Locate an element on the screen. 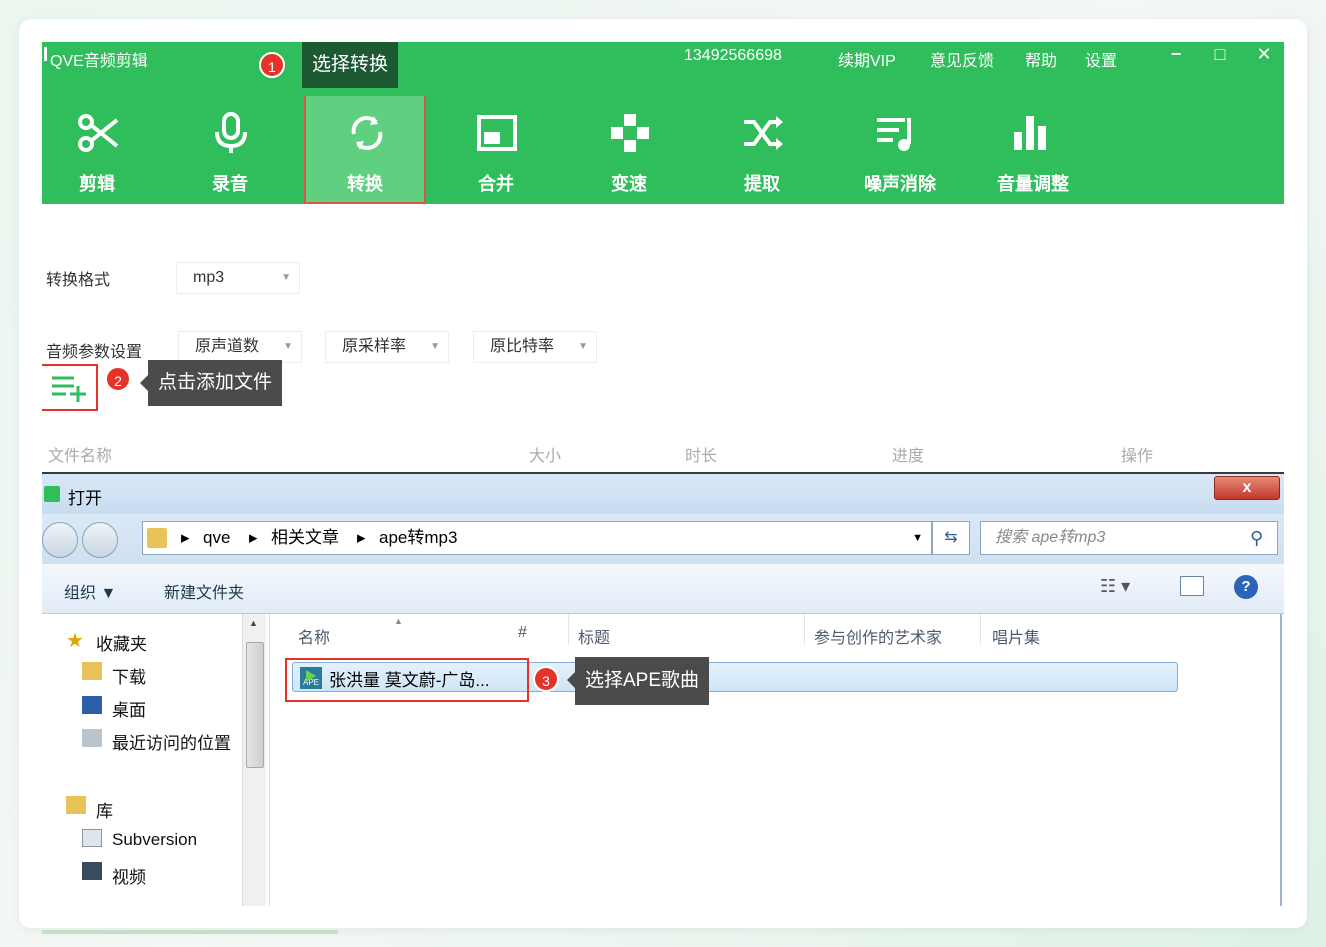 The height and width of the screenshot is (947, 1326). tool-cut: 剪辑 is located at coordinates (97, 150).